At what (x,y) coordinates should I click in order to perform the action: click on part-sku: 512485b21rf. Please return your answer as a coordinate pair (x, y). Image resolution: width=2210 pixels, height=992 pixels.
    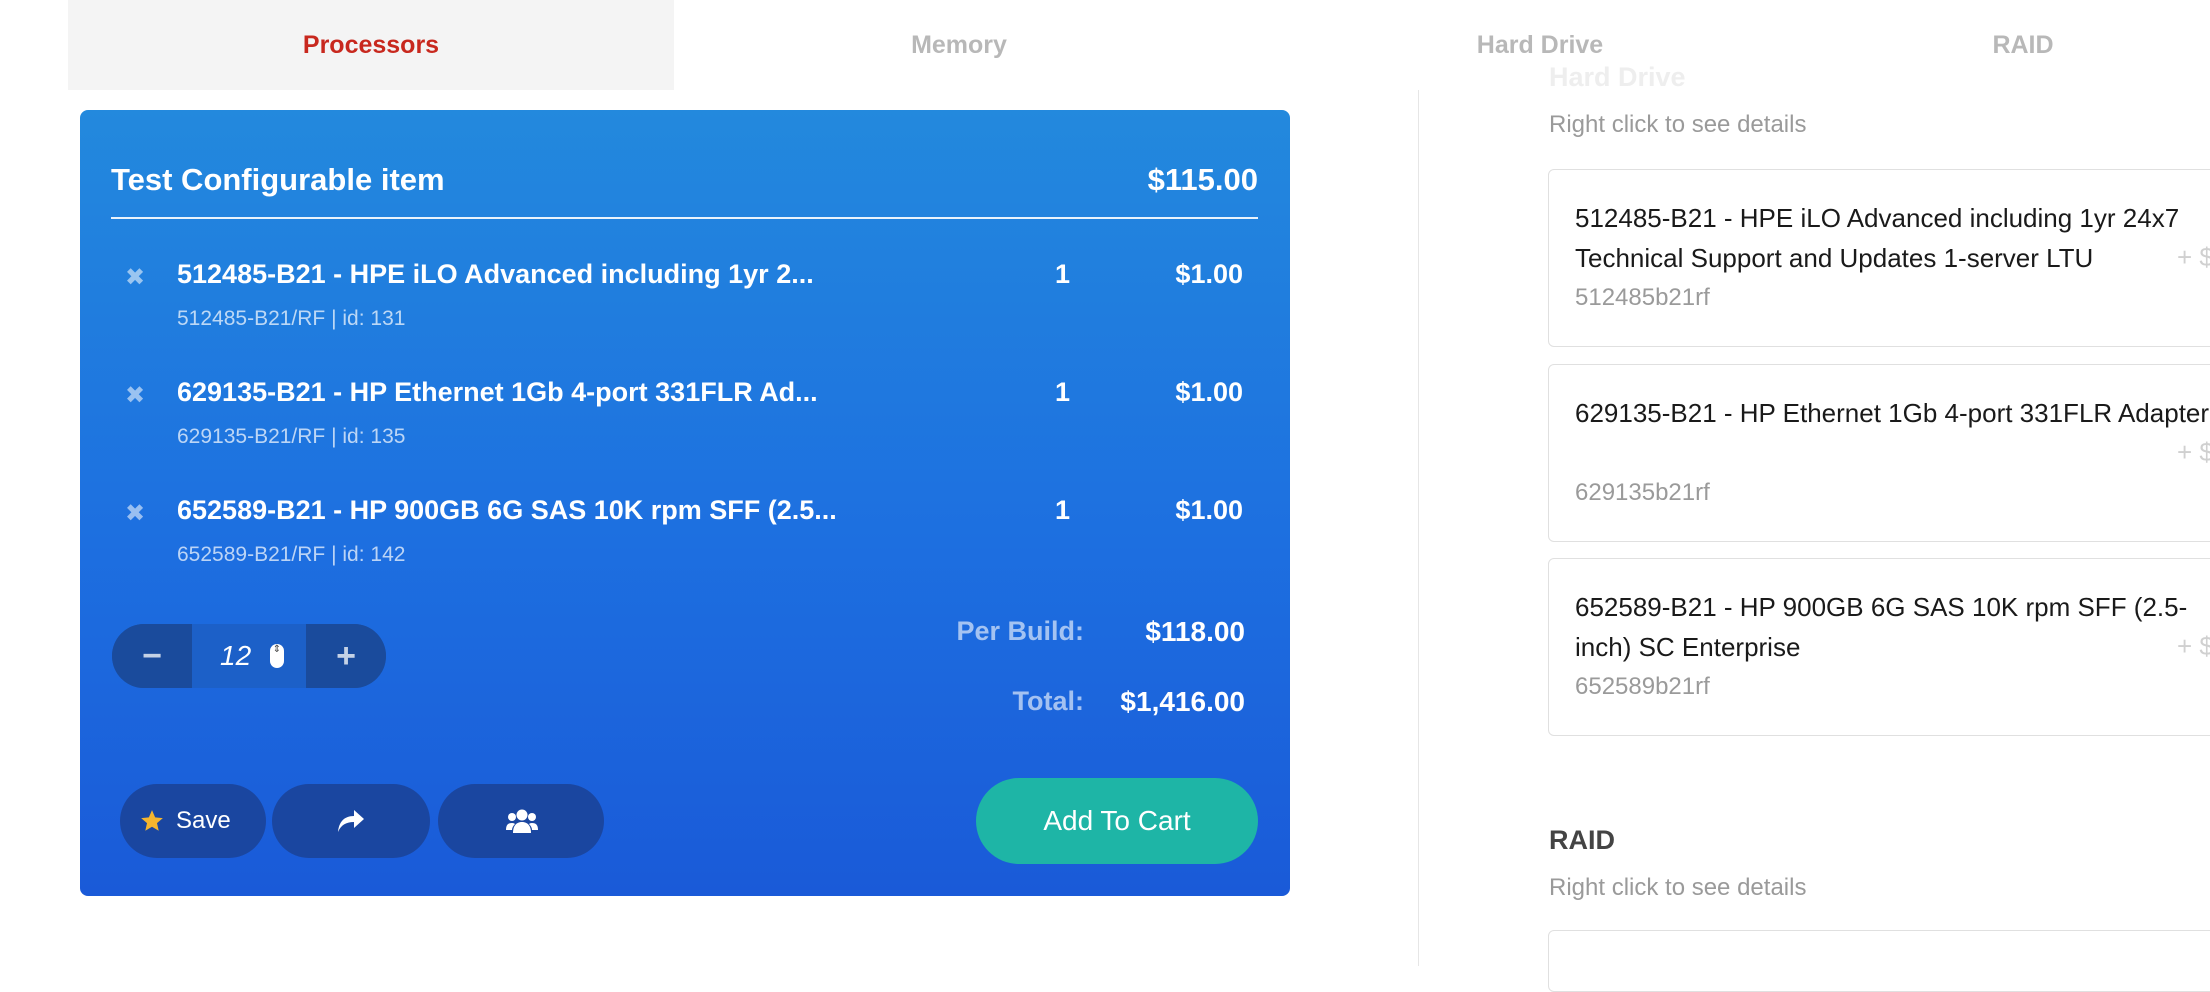
    Looking at the image, I should click on (1642, 297).